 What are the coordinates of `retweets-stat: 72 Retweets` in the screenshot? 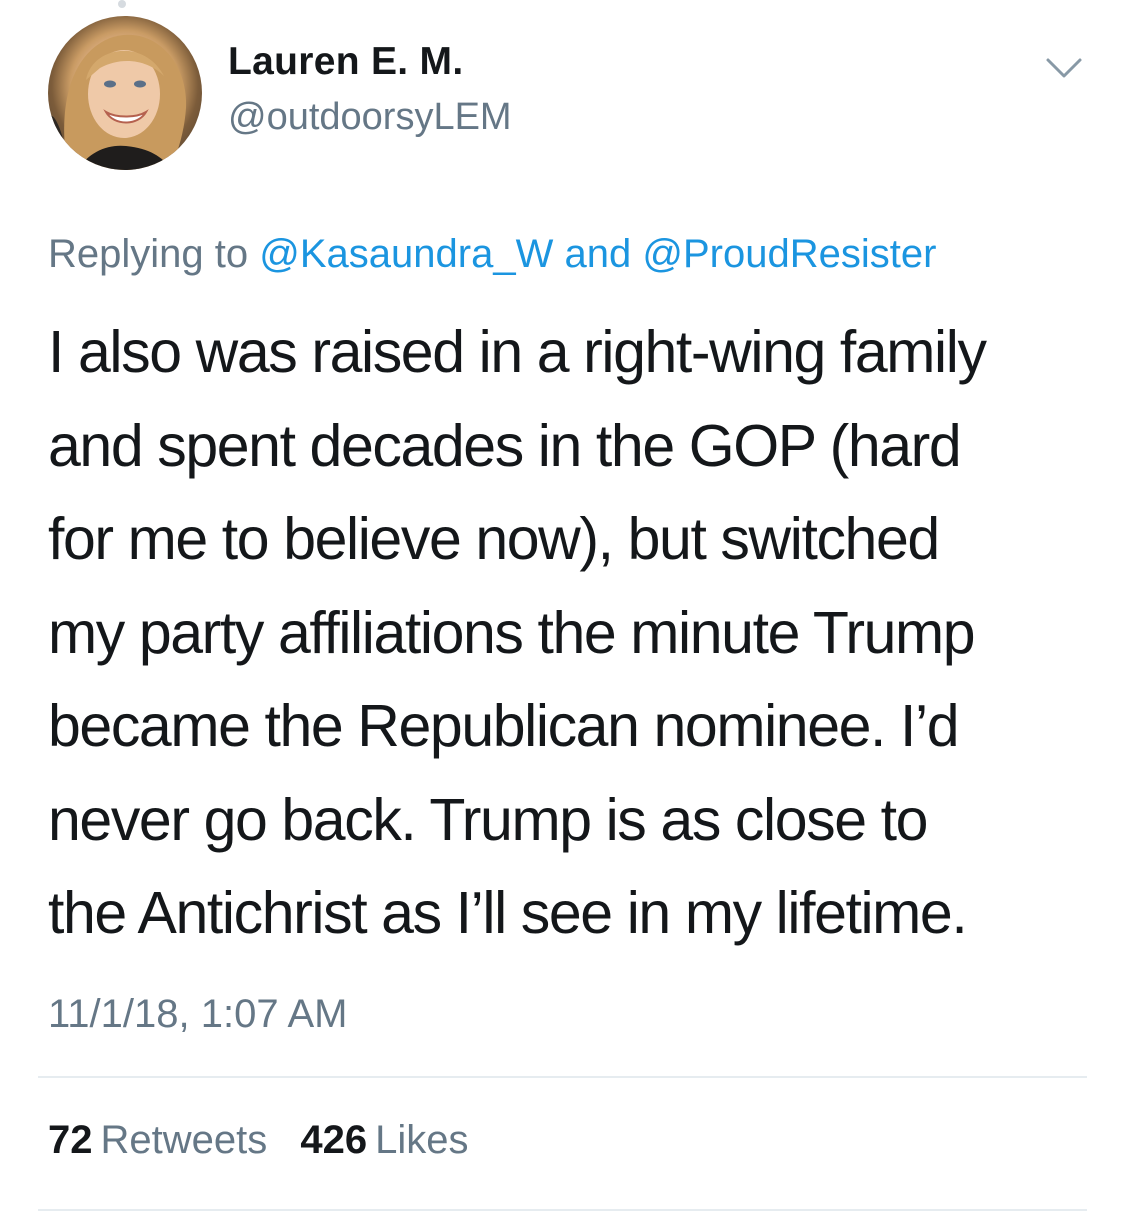 It's located at (157, 1140).